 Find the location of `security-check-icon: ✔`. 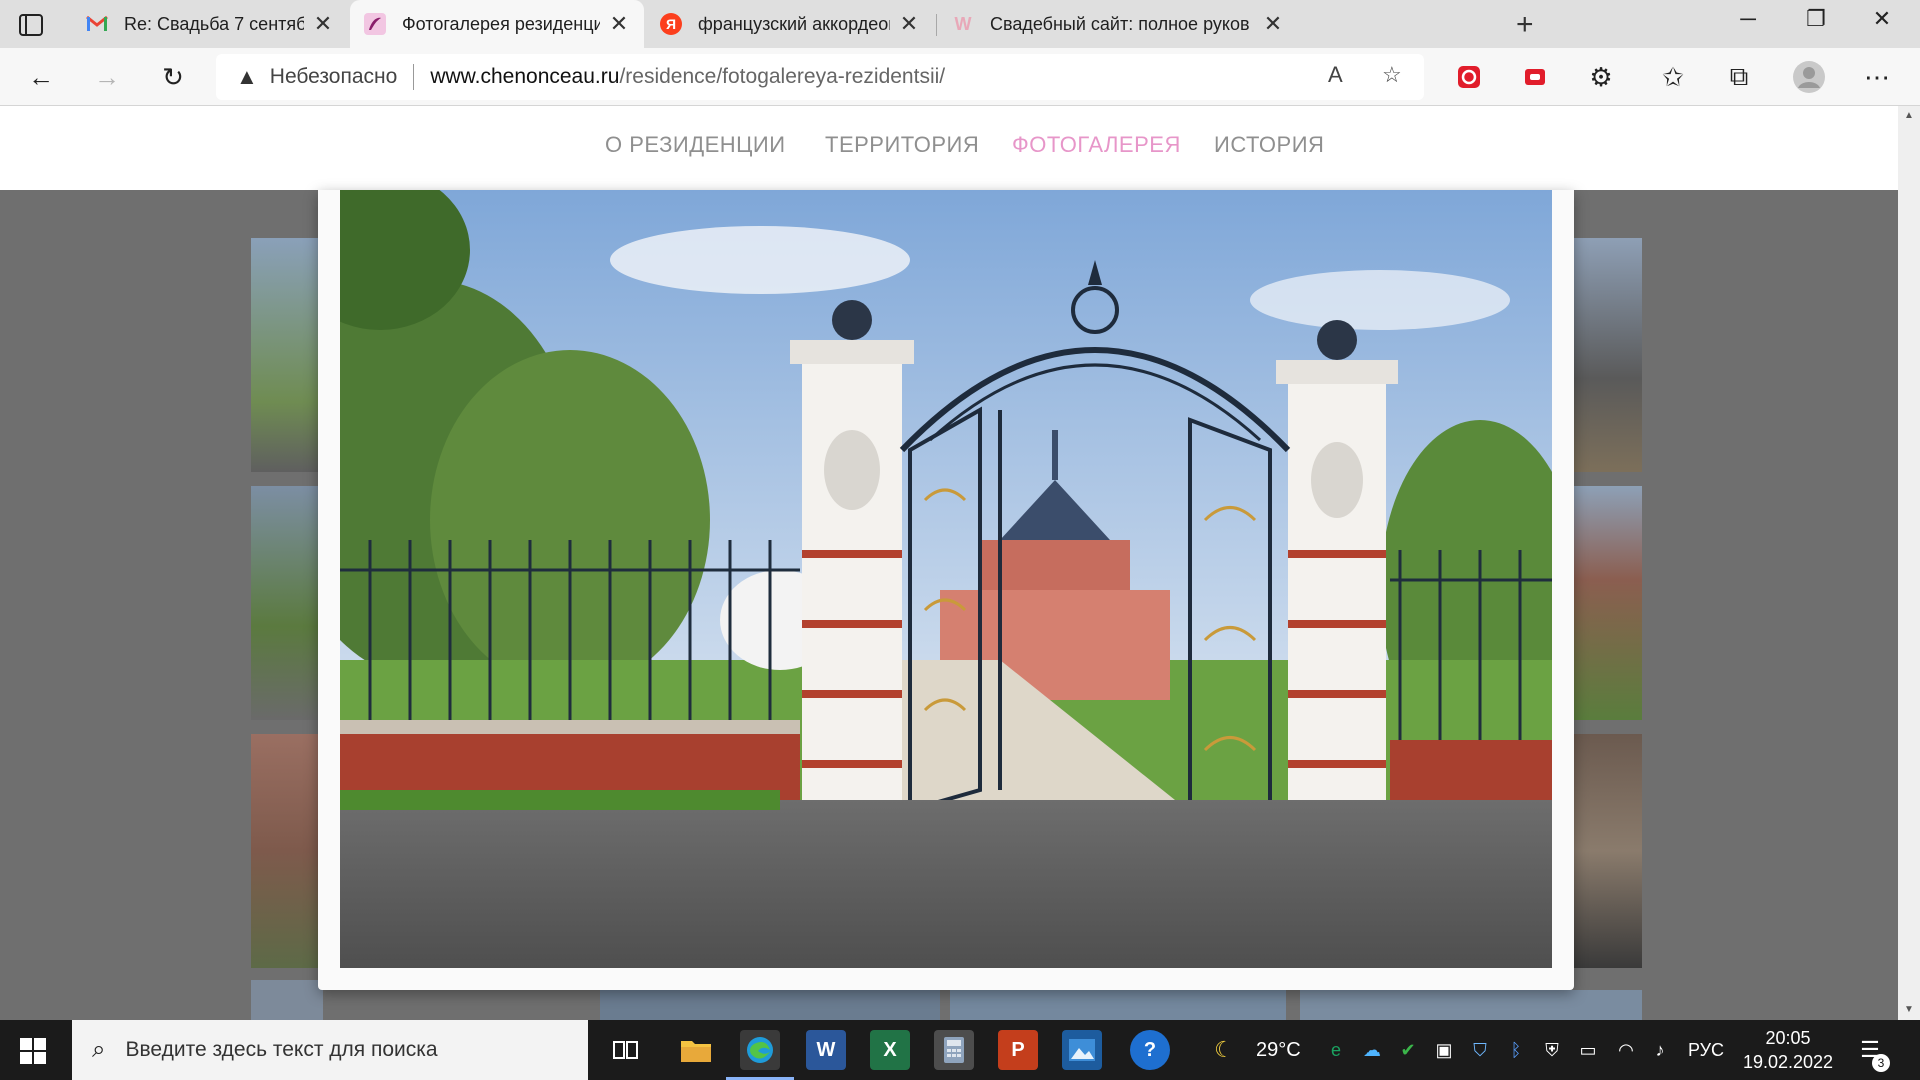

security-check-icon: ✔ is located at coordinates (1408, 1050).